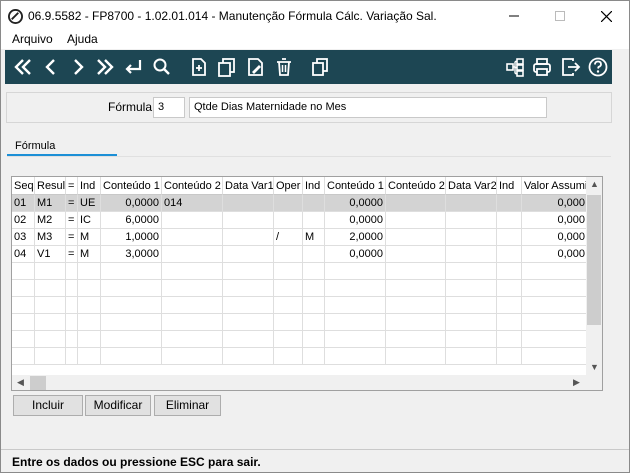 This screenshot has width=630, height=473. I want to click on copy-button, so click(227, 67).